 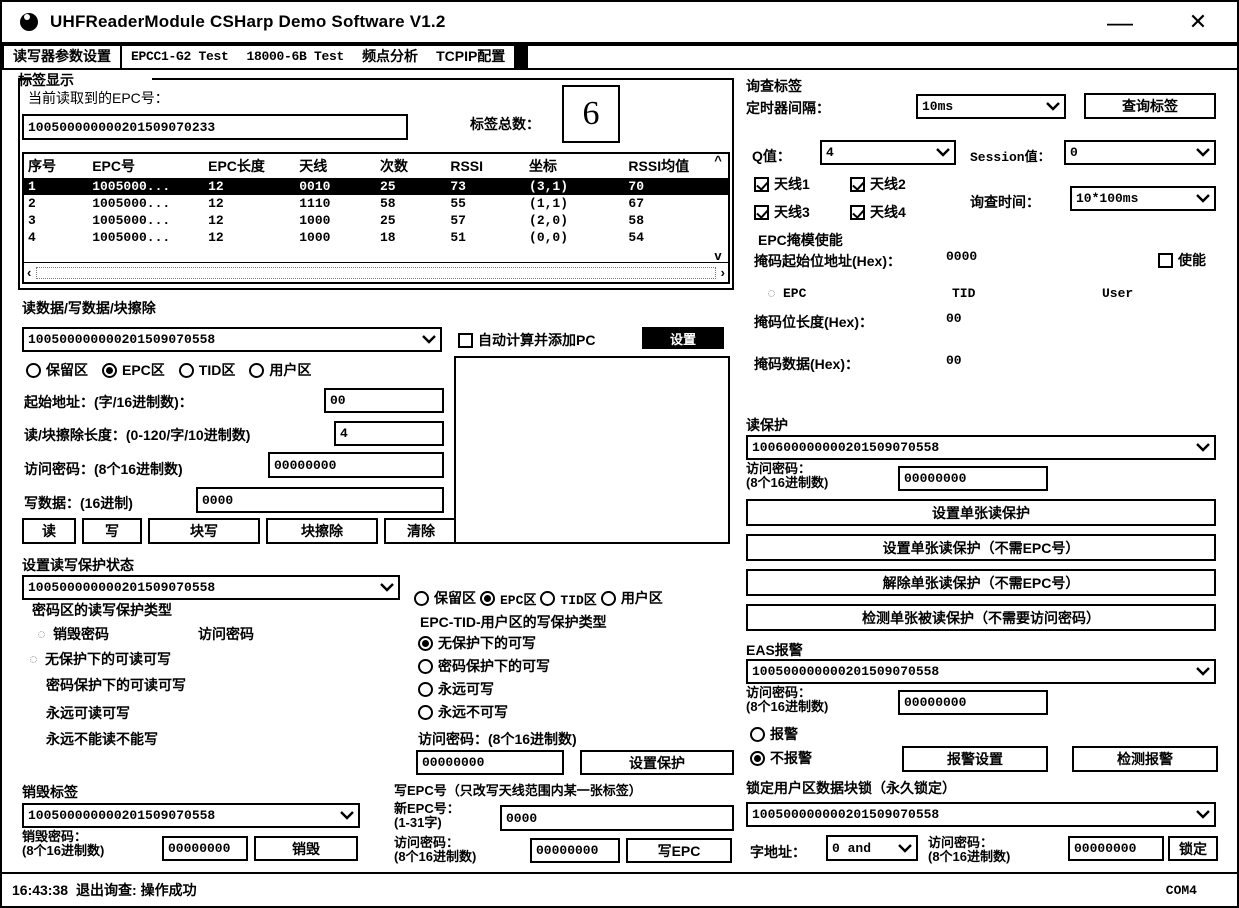 I want to click on scroll-down-icon: v, so click(x=717, y=255).